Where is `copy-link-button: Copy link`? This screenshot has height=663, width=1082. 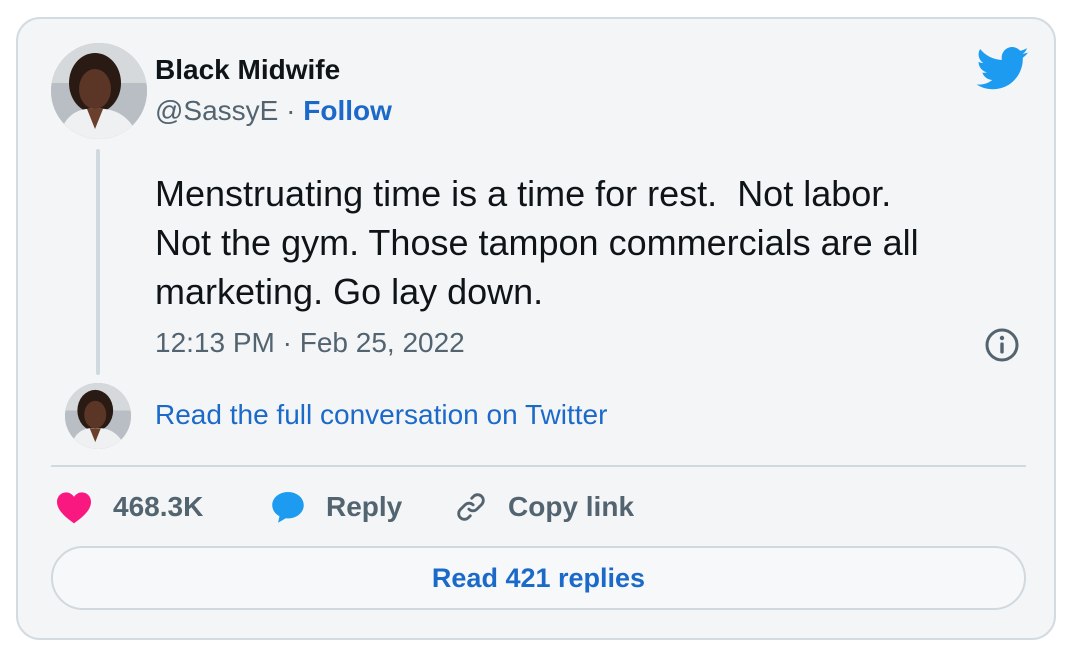 copy-link-button: Copy link is located at coordinates (544, 507).